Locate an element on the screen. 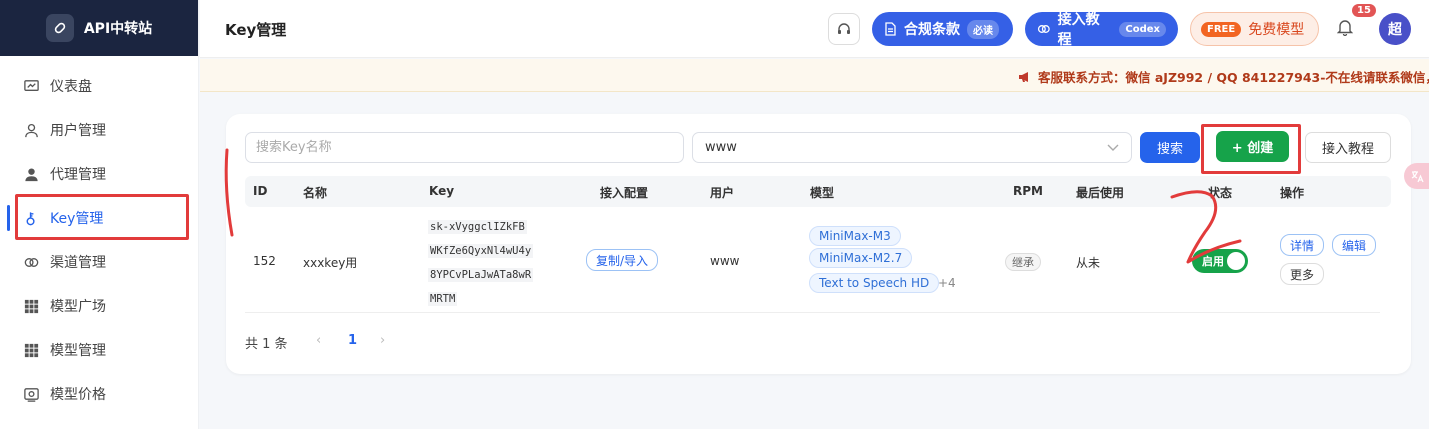 The image size is (1429, 429). sidebar-item-label: 用户管理 is located at coordinates (78, 131).